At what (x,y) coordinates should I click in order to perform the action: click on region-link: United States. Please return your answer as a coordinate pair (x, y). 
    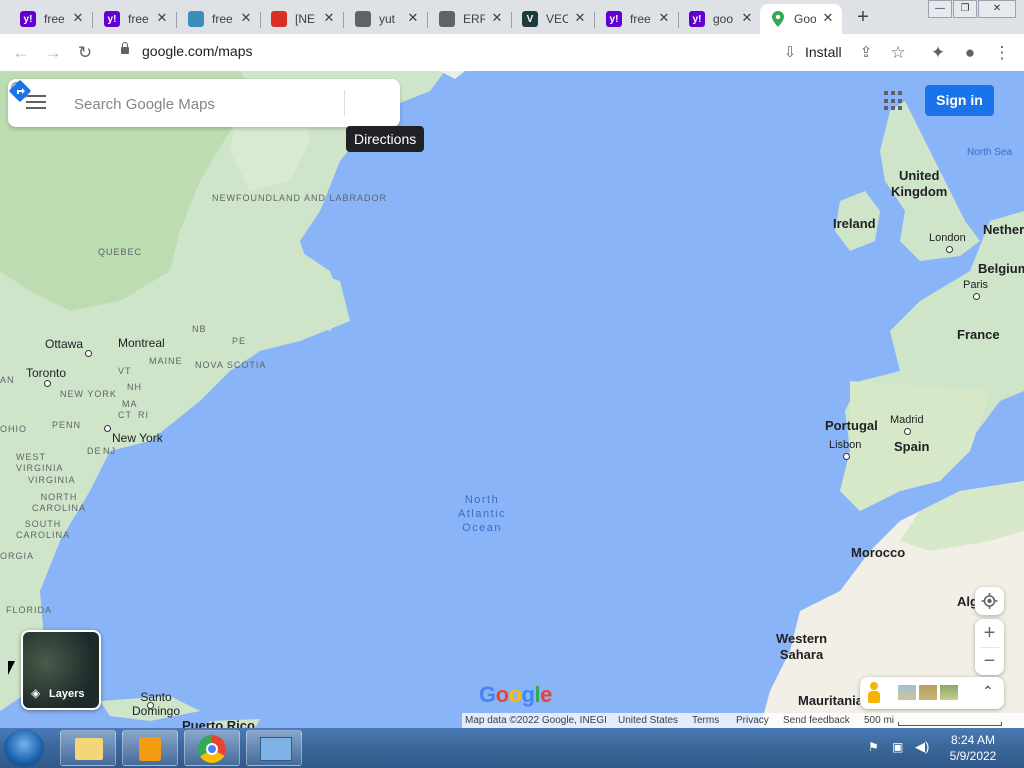
    Looking at the image, I should click on (648, 720).